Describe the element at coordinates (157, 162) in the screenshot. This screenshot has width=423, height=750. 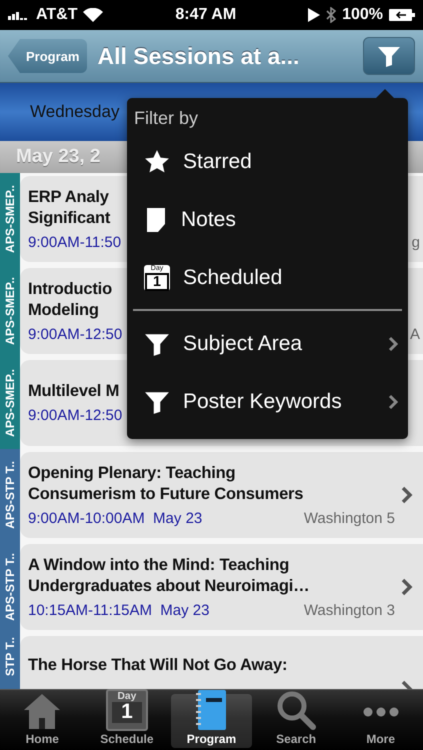
I see `star-icon` at that location.